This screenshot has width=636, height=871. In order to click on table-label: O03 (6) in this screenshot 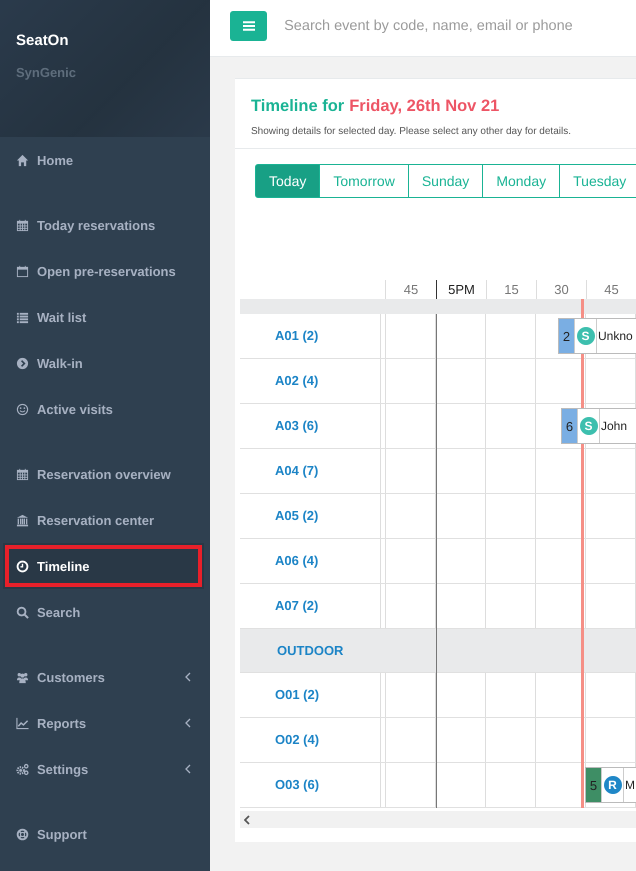, I will do `click(310, 785)`.